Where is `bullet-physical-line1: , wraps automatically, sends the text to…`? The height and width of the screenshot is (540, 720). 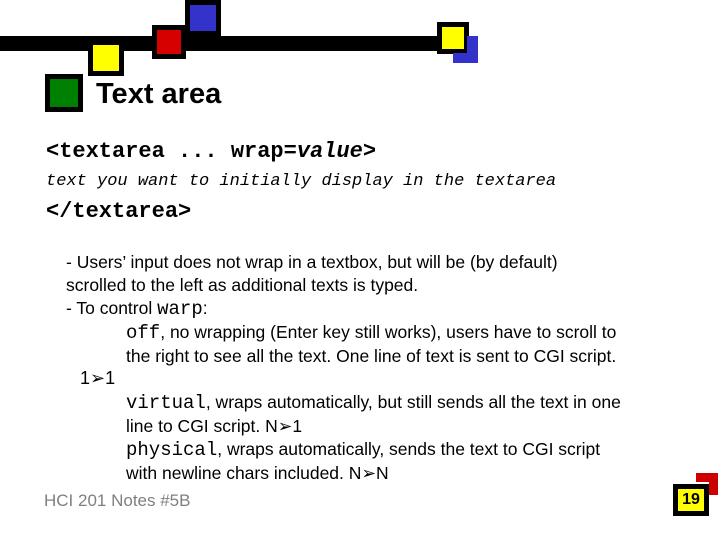
bullet-physical-line1: , wraps automatically, sends the text to… is located at coordinates (409, 449).